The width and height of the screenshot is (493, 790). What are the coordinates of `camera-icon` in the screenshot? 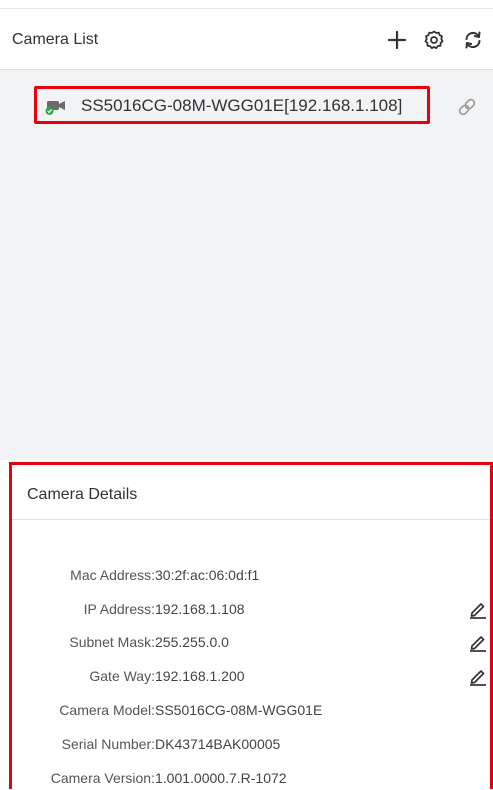 It's located at (56, 107).